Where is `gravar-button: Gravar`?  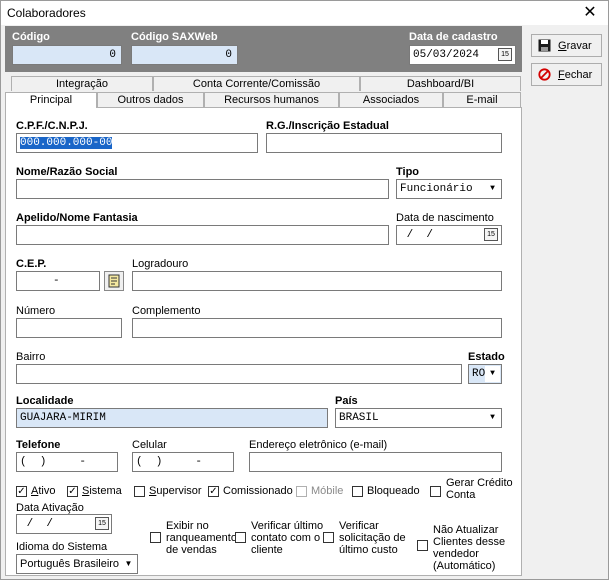
gravar-button: Gravar is located at coordinates (566, 45).